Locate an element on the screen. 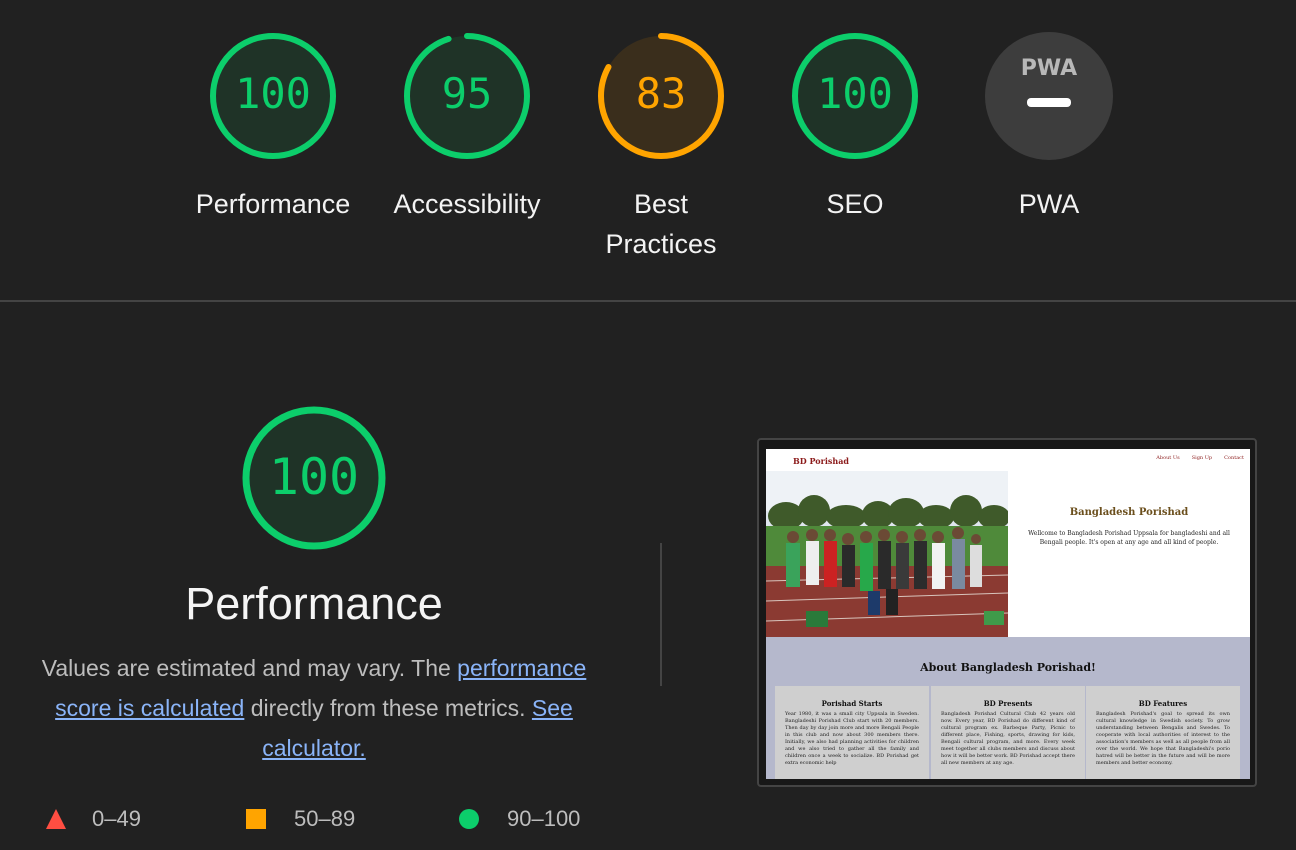 The image size is (1296, 850). legend-pass: 90–100 is located at coordinates (519, 819).